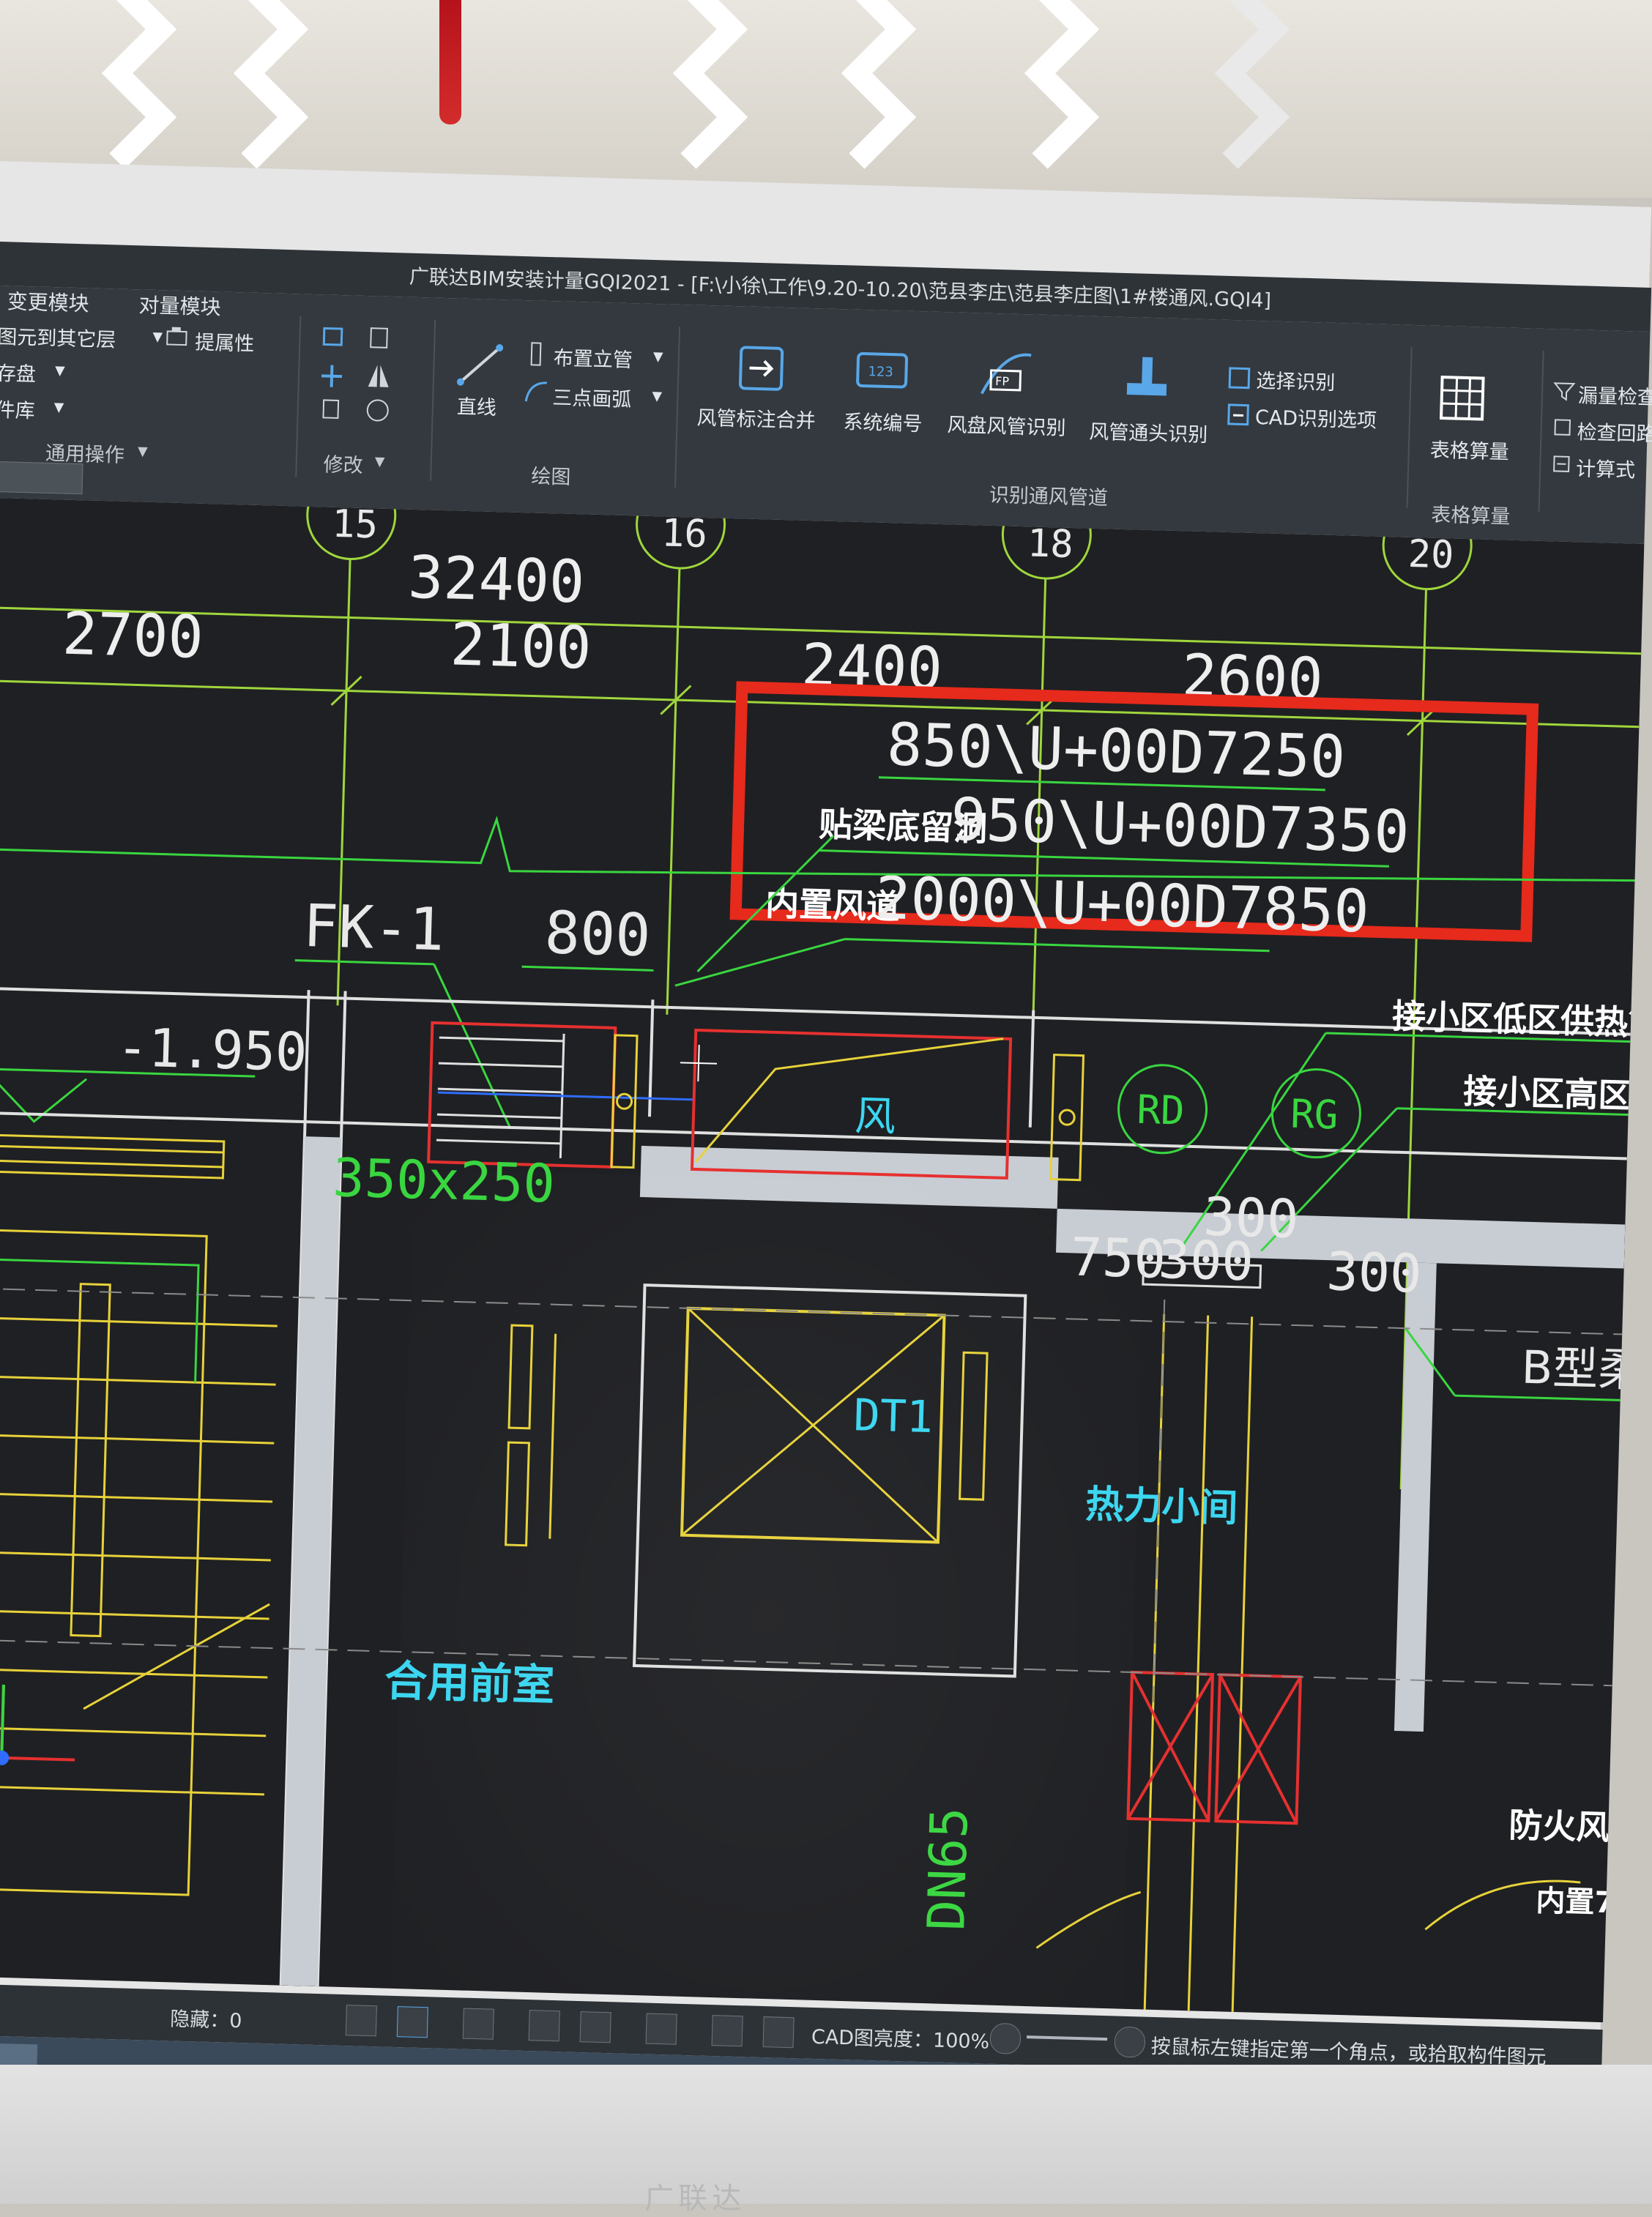 This screenshot has width=1652, height=2217. Describe the element at coordinates (496, 579) in the screenshot. I see `dim-total: 32400` at that location.